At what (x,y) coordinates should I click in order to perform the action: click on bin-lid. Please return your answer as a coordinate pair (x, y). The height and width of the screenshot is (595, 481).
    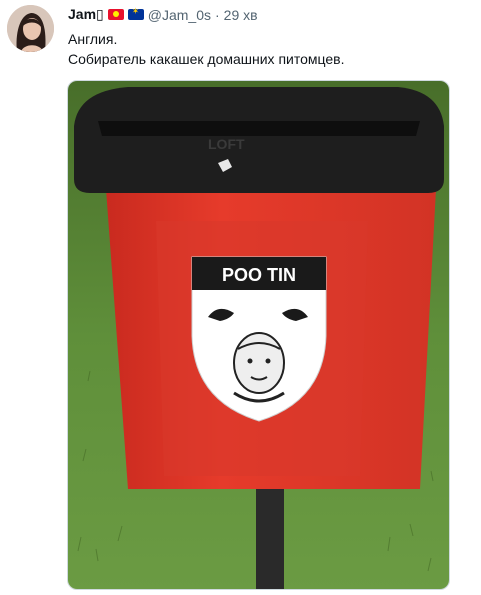
    Looking at the image, I should click on (259, 140).